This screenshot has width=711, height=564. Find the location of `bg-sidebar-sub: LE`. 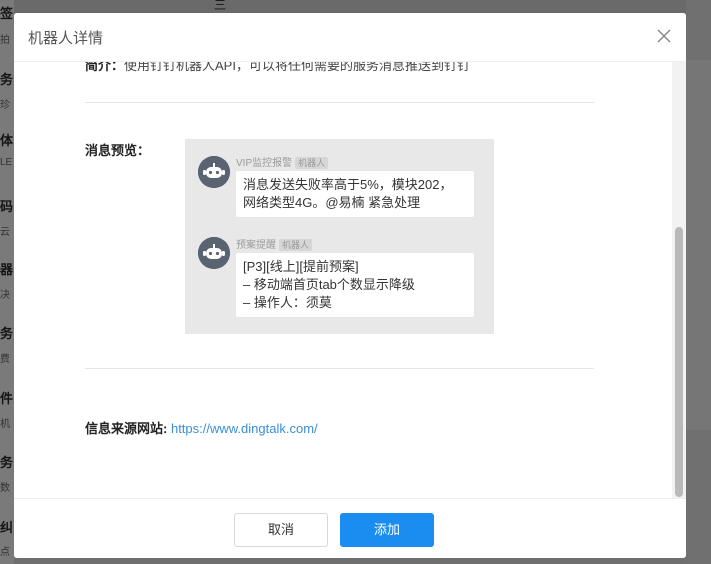

bg-sidebar-sub: LE is located at coordinates (6, 162).